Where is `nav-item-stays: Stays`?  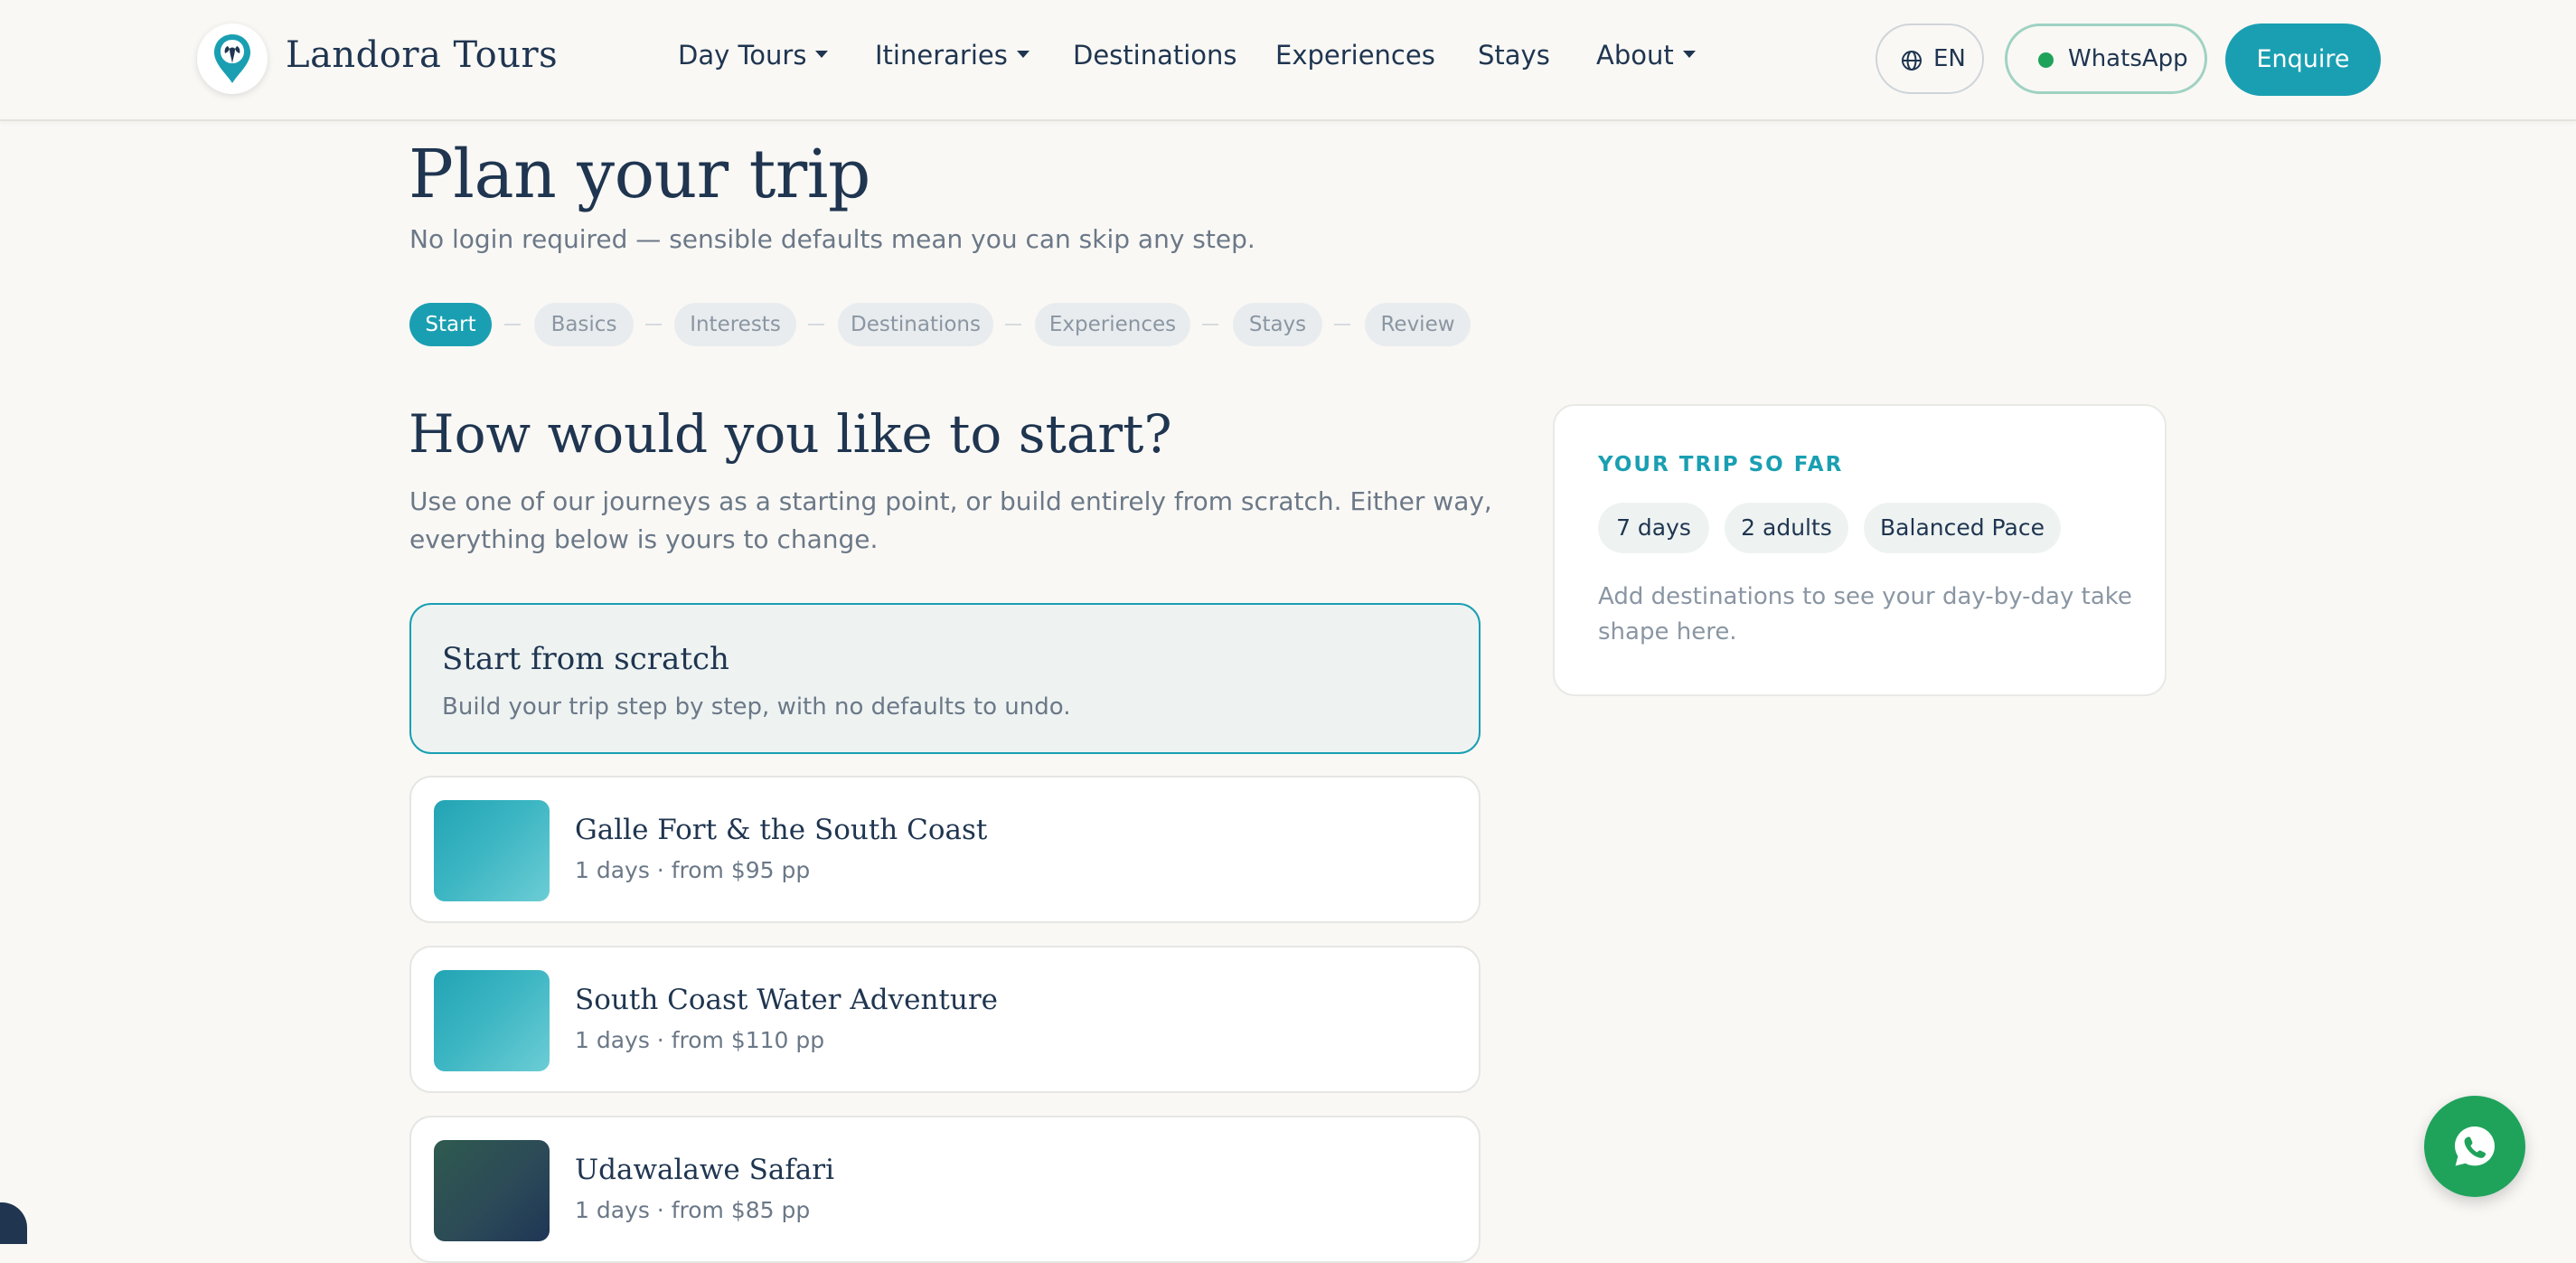
nav-item-stays: Stays is located at coordinates (1514, 55).